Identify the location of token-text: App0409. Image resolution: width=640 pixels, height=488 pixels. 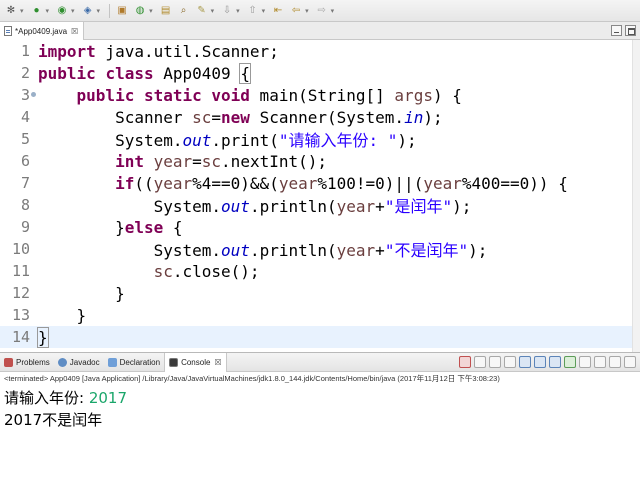
(197, 73).